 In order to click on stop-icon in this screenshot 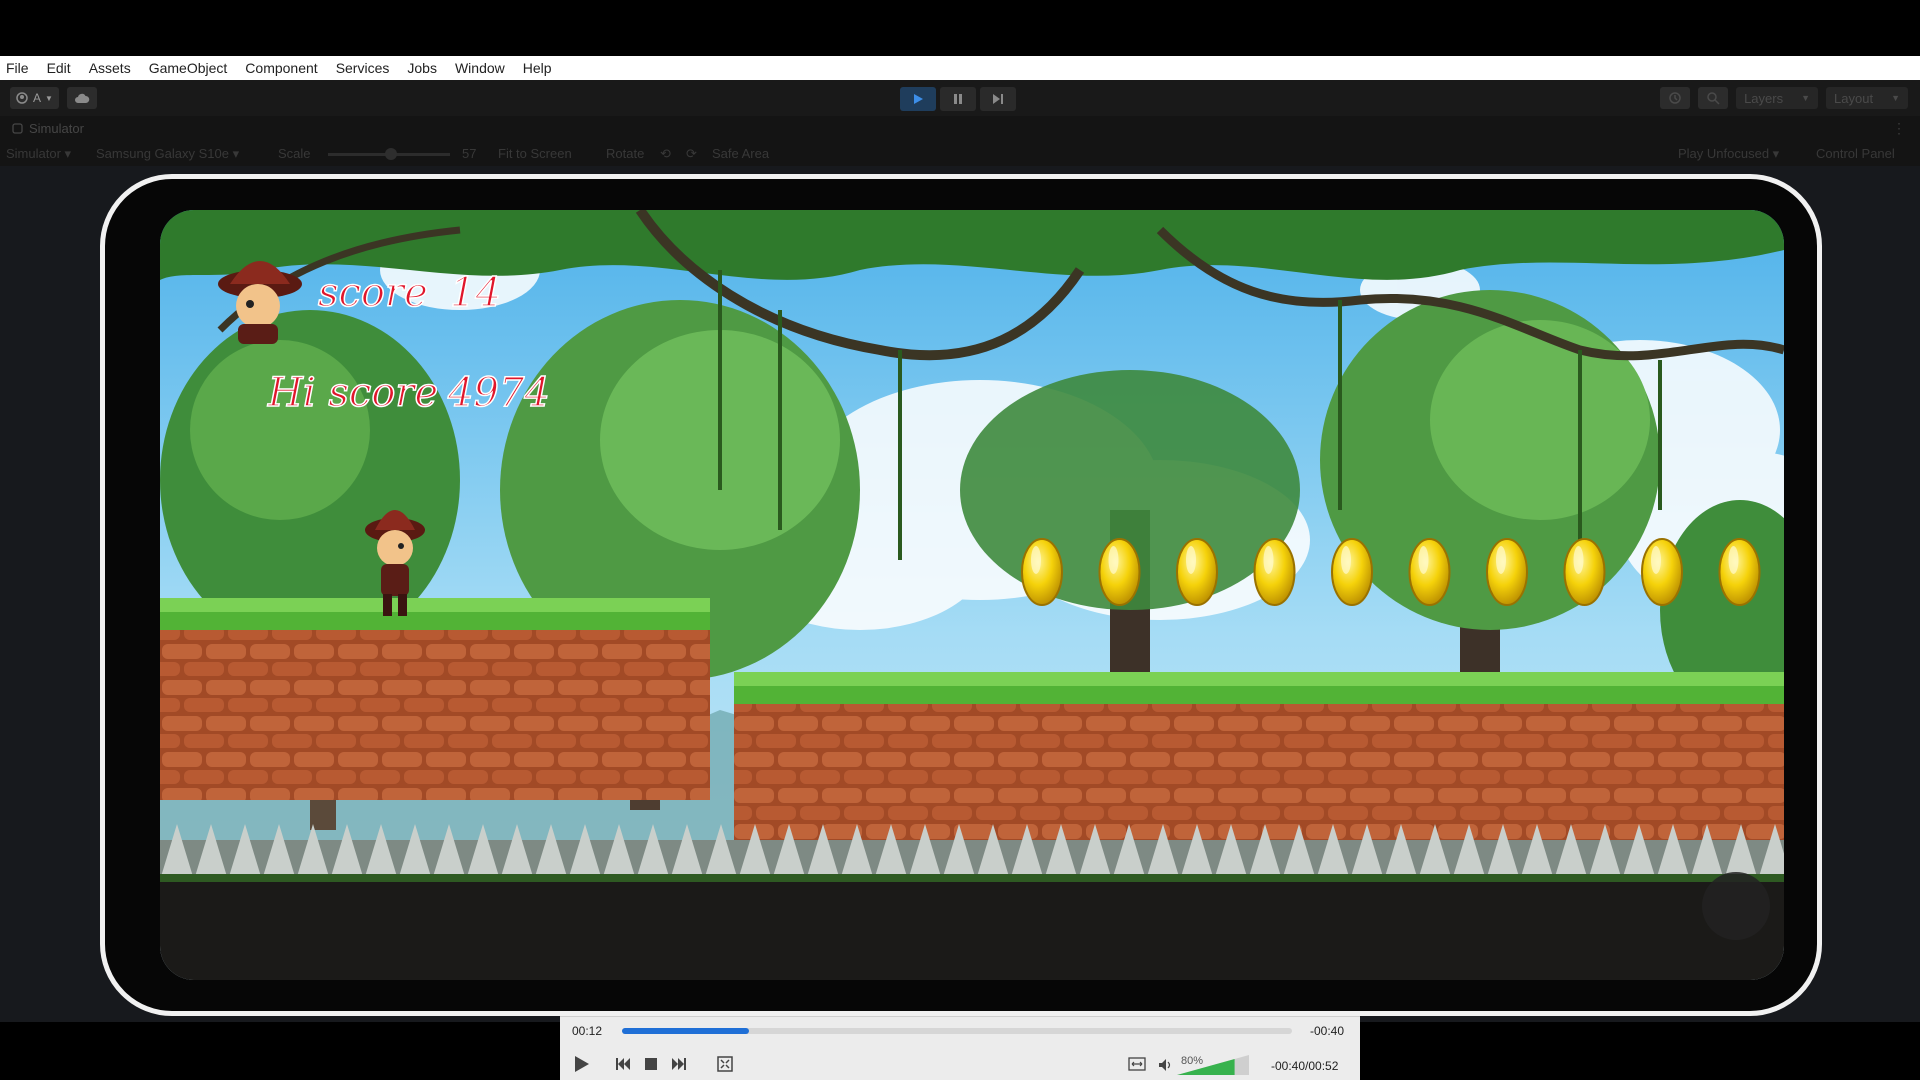, I will do `click(651, 1064)`.